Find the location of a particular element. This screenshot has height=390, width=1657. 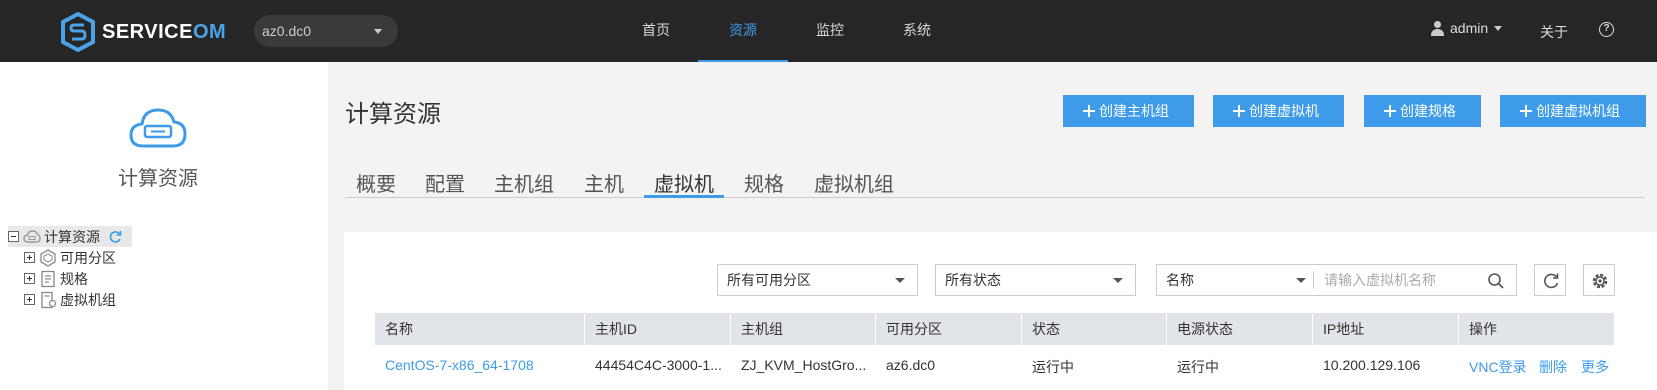

cell-status: 运行中 is located at coordinates (1053, 367).